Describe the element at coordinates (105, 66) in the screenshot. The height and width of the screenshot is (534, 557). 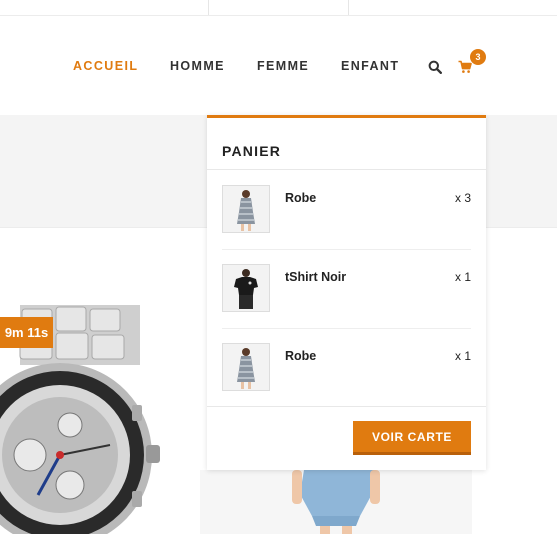
I see `nav-item-accueil: ACCUEIL` at that location.